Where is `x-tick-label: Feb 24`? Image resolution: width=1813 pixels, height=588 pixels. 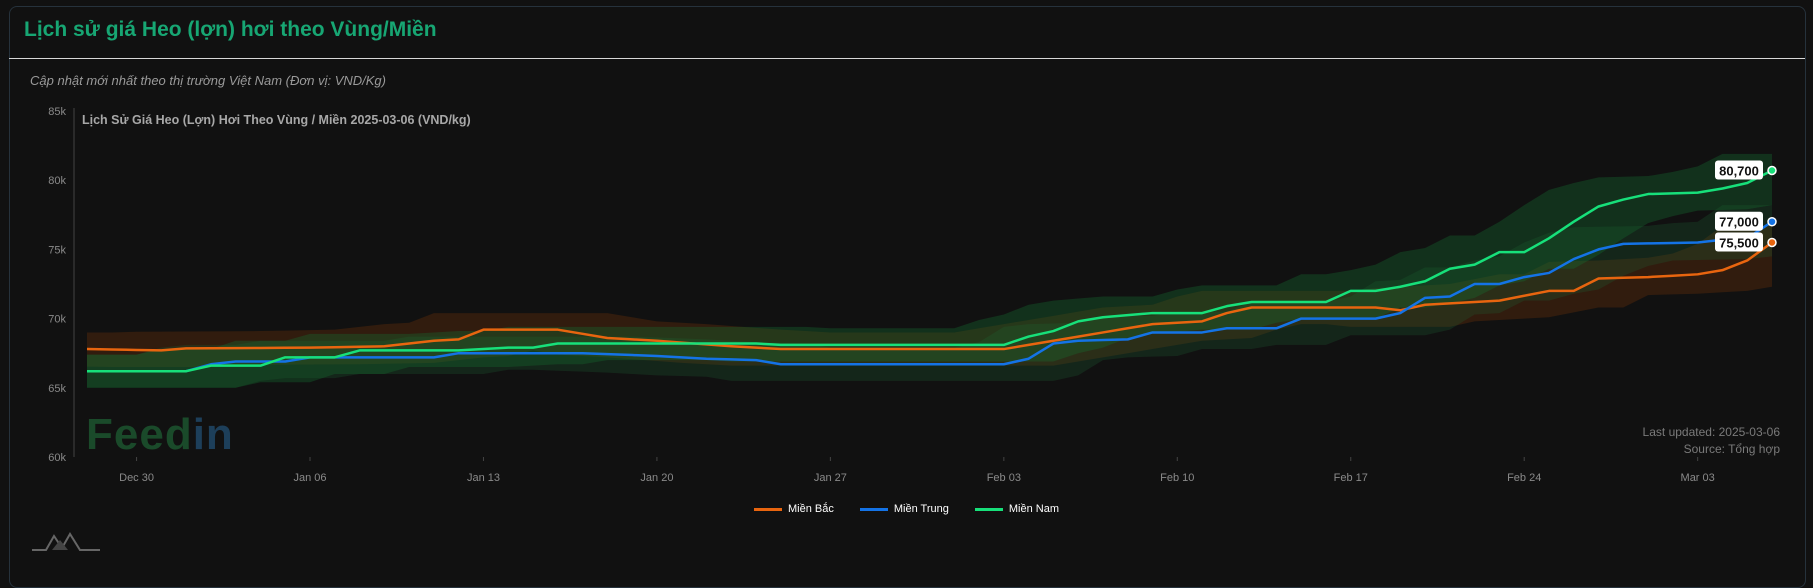
x-tick-label: Feb 24 is located at coordinates (1524, 478).